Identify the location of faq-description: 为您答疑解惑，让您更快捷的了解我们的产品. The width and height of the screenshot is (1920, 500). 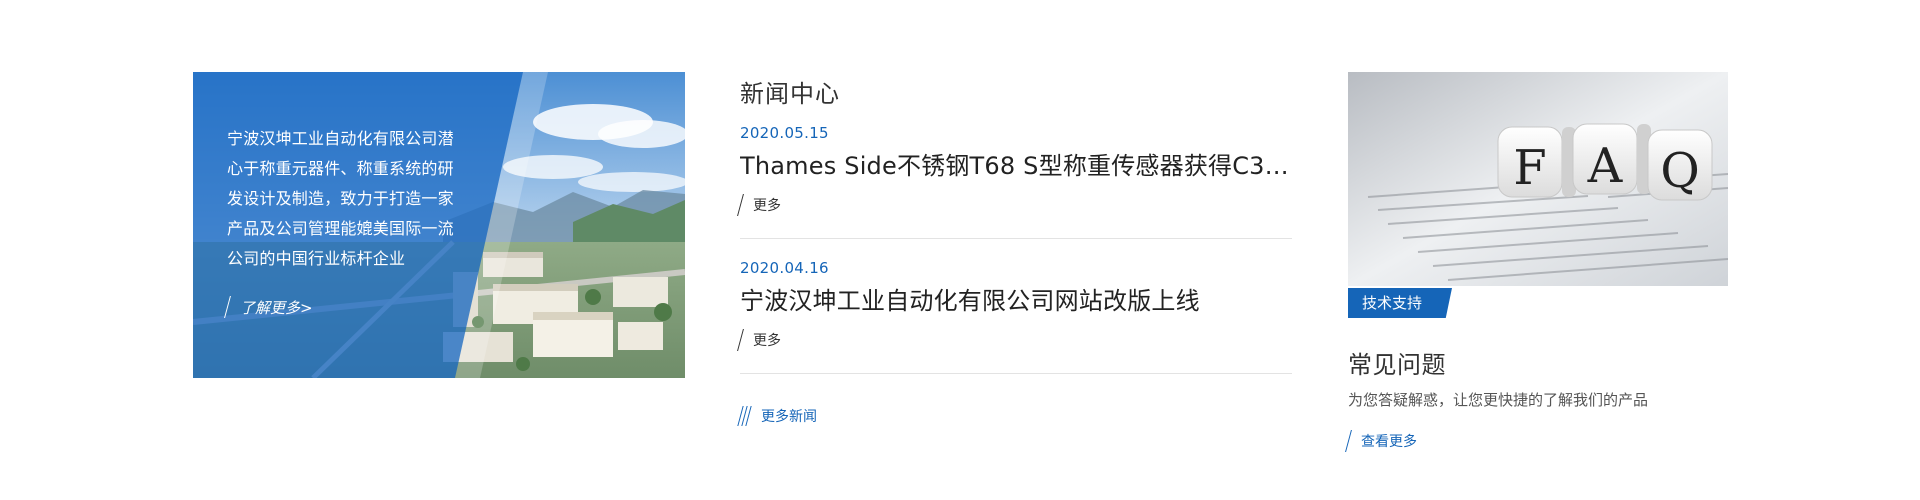
(1498, 400).